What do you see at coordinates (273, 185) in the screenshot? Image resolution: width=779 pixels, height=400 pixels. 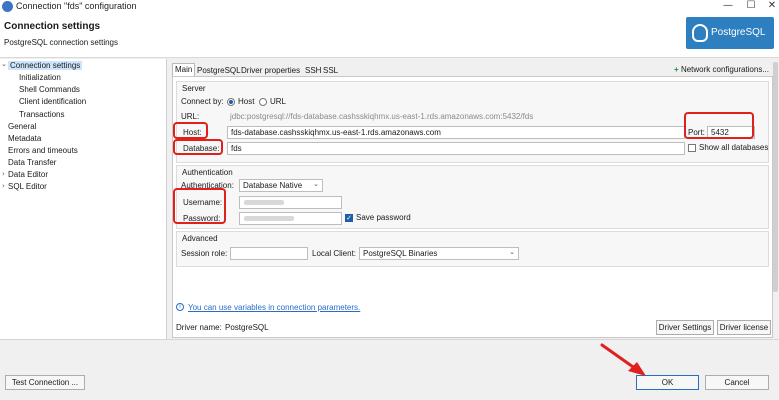 I see `authentication-value: Database Native` at bounding box center [273, 185].